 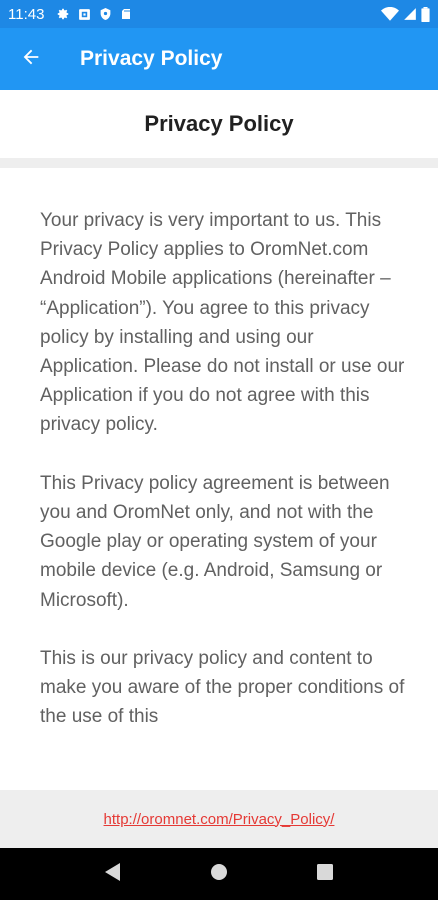 I want to click on home-circle-icon, so click(x=219, y=874).